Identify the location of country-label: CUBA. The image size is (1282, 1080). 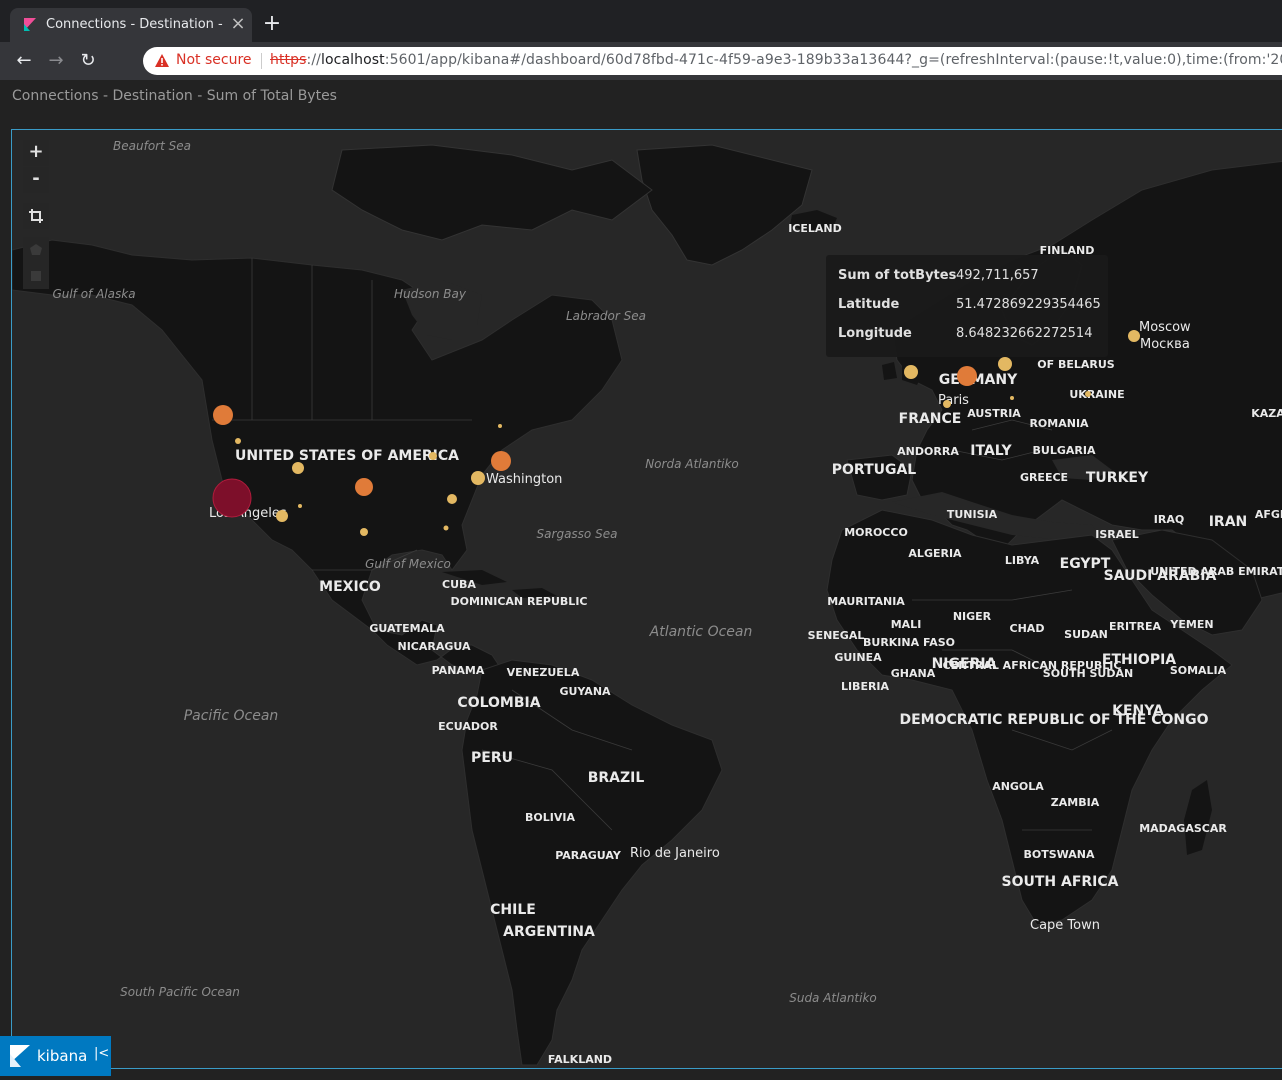
(459, 584).